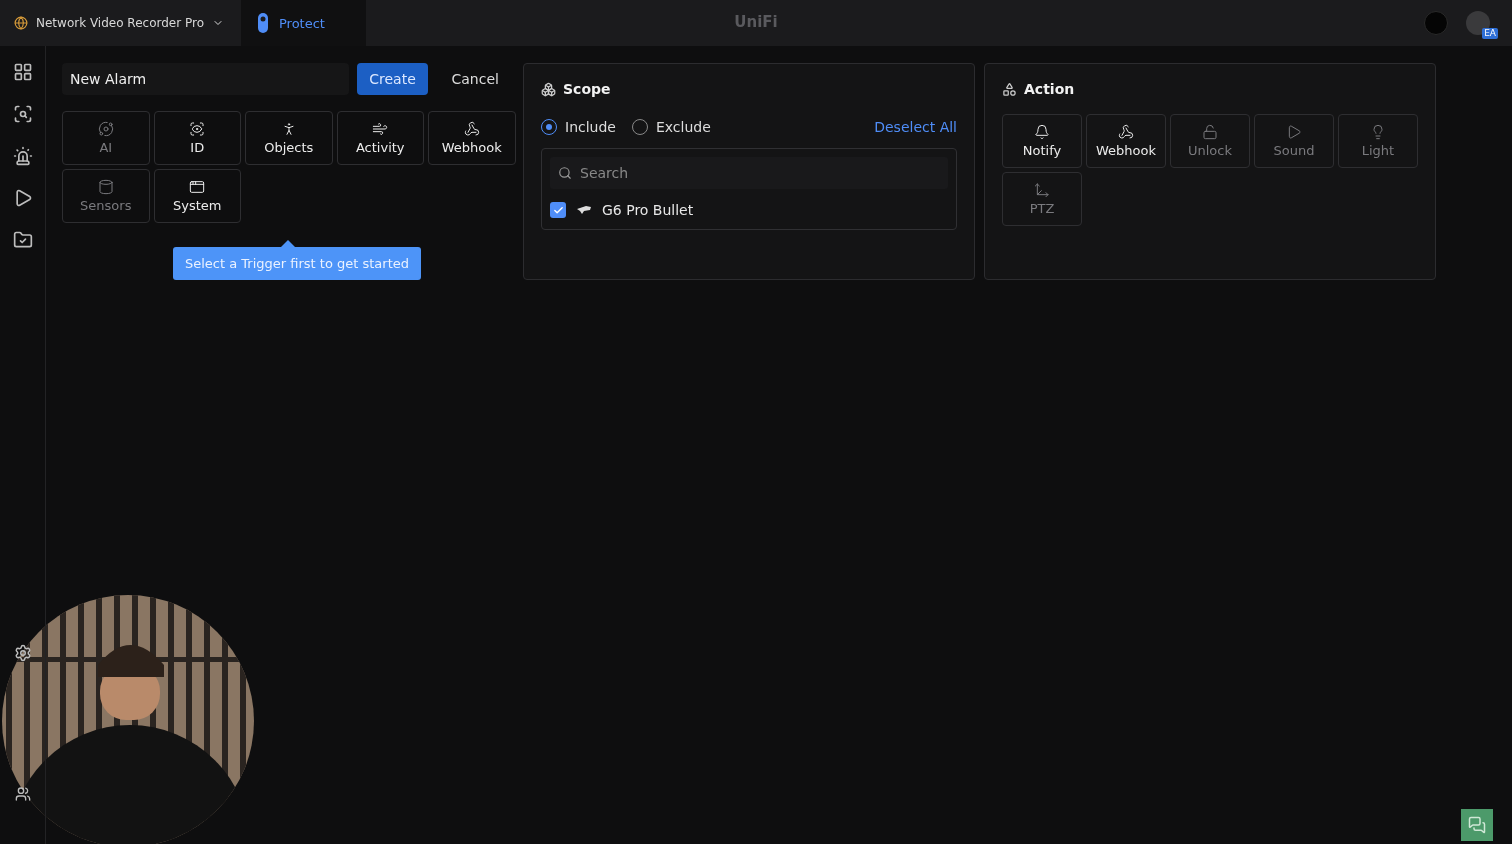 This screenshot has height=844, width=1512. What do you see at coordinates (648, 210) in the screenshot?
I see `device-name: G6 Pro Bullet` at bounding box center [648, 210].